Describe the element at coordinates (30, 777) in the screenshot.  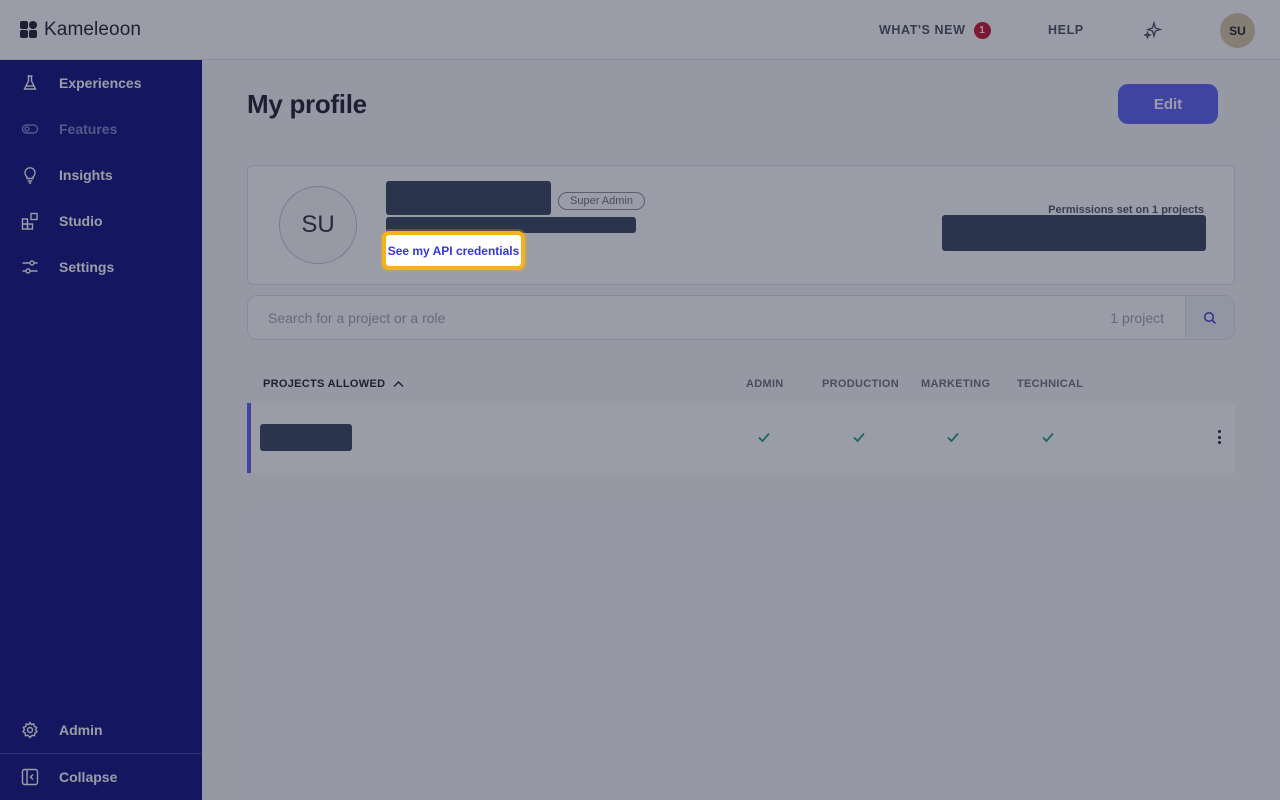
I see `collapse-icon` at that location.